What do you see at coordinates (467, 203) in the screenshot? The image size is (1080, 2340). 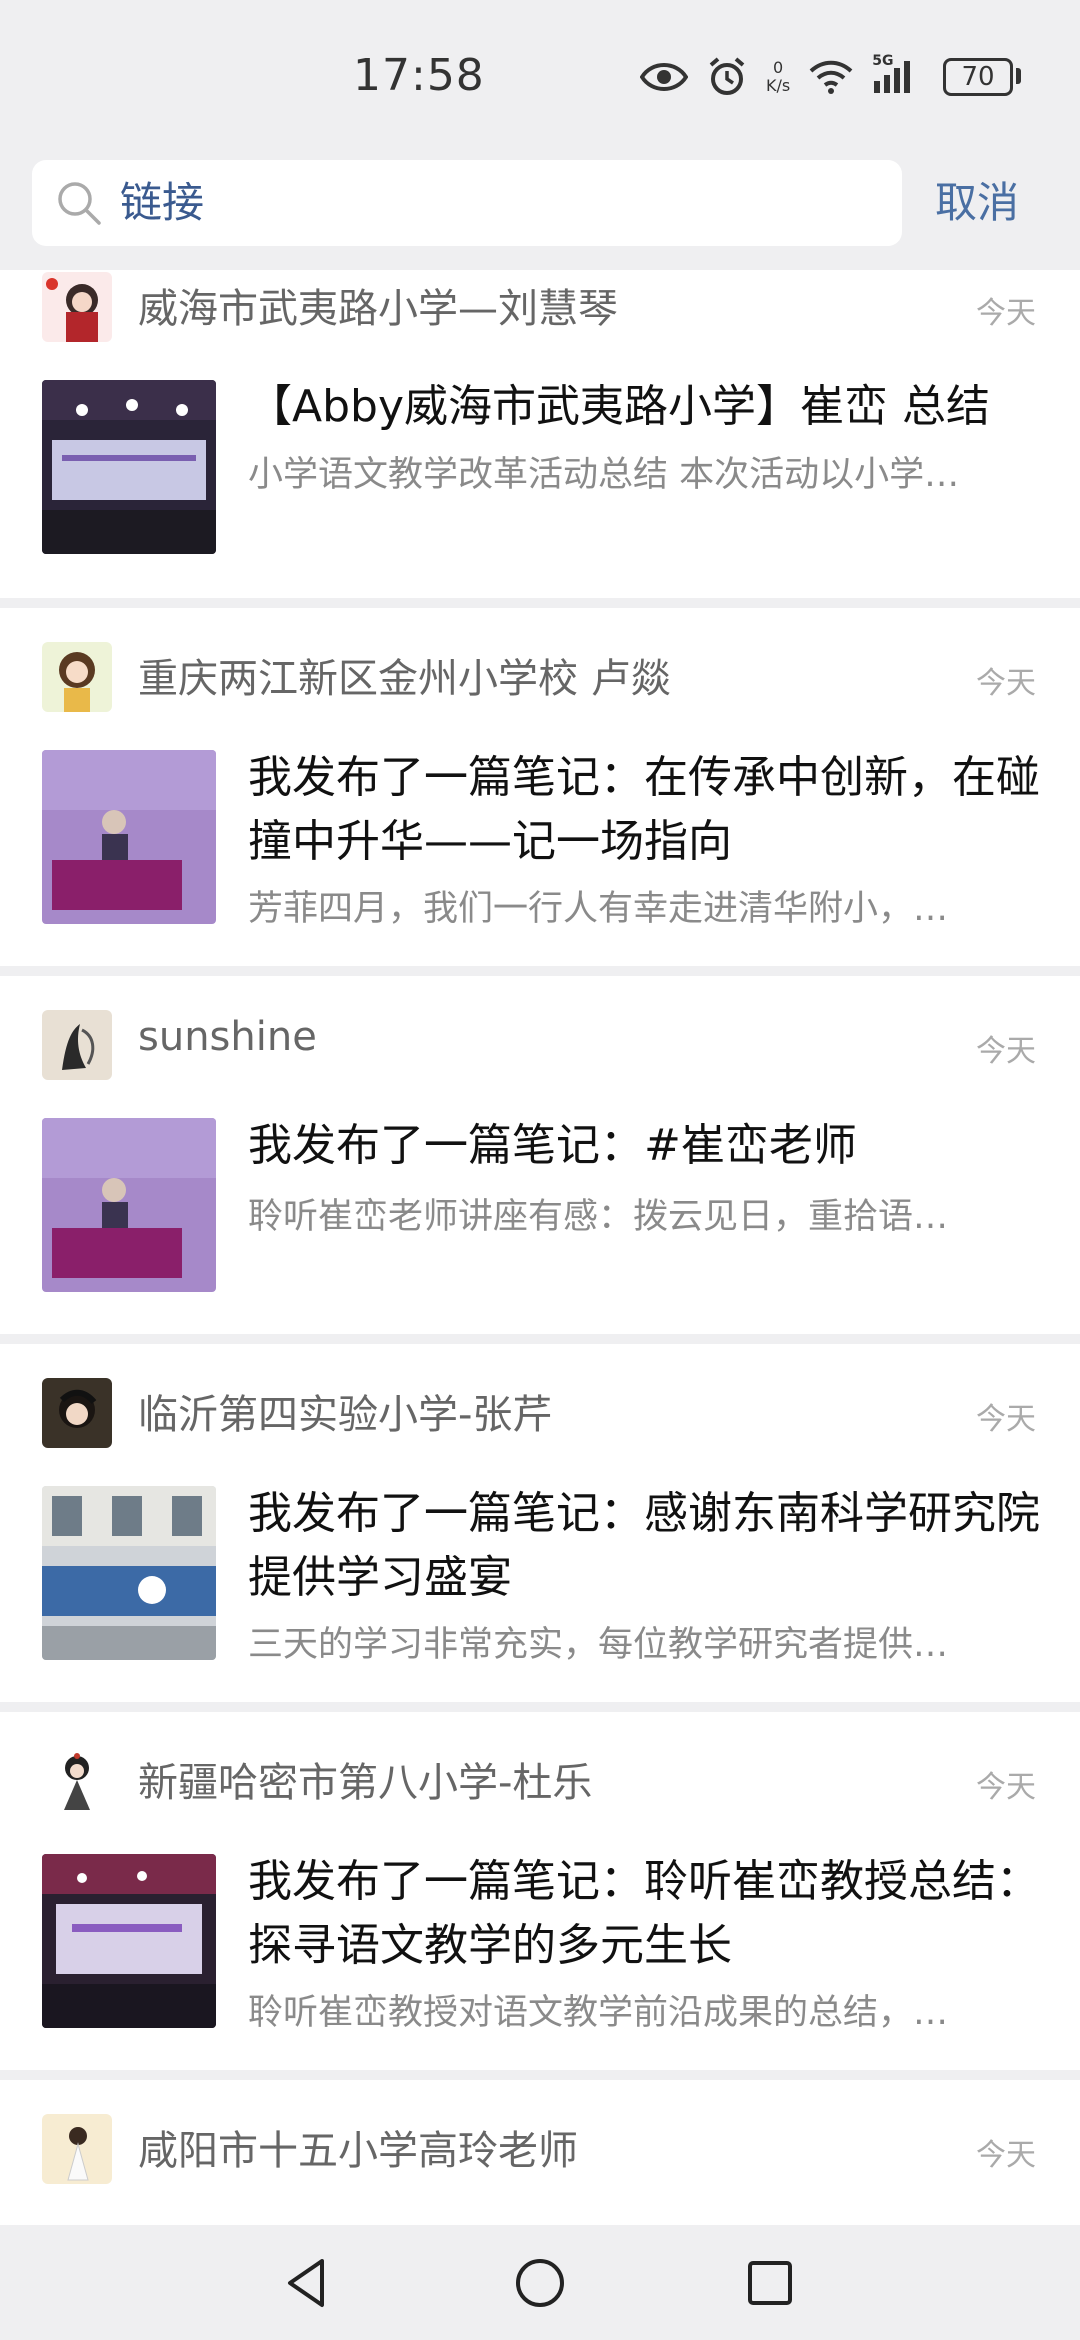 I see `search-box: 链接` at bounding box center [467, 203].